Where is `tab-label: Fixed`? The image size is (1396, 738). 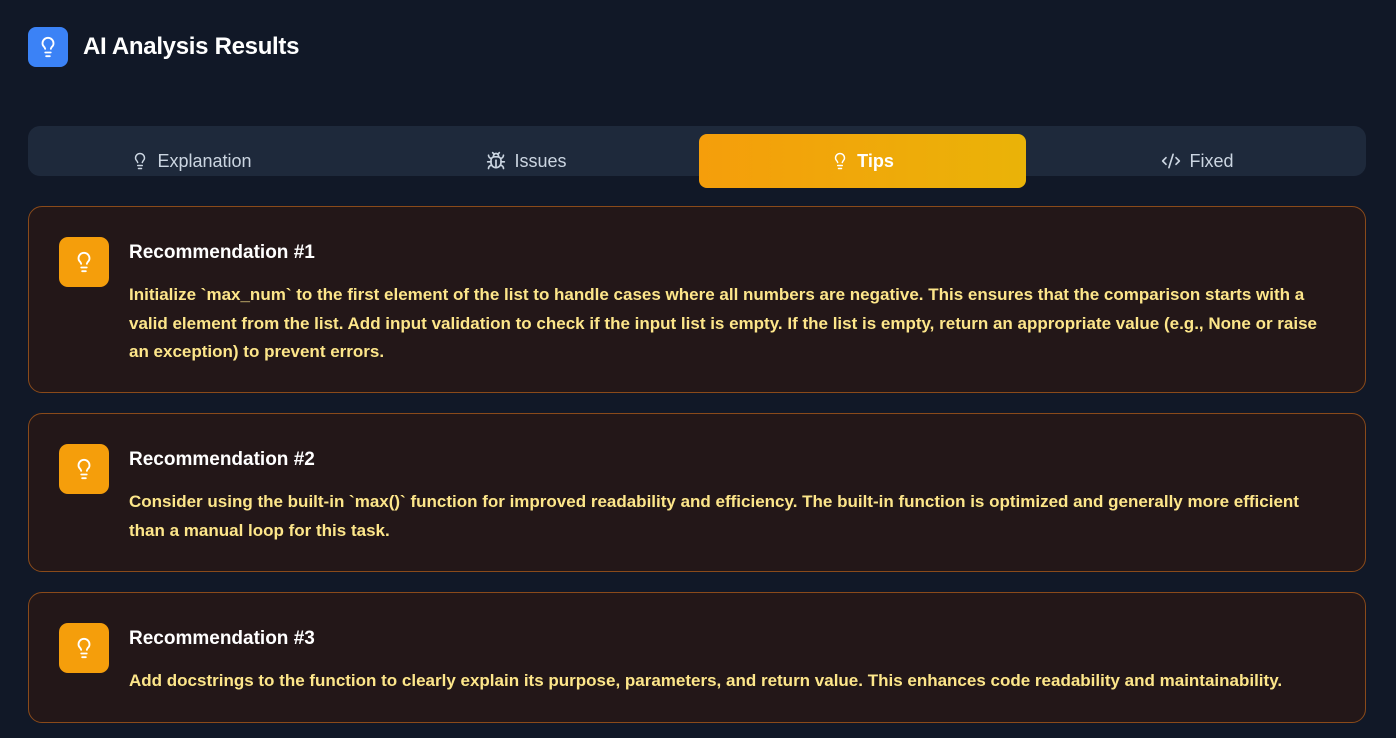 tab-label: Fixed is located at coordinates (1211, 160).